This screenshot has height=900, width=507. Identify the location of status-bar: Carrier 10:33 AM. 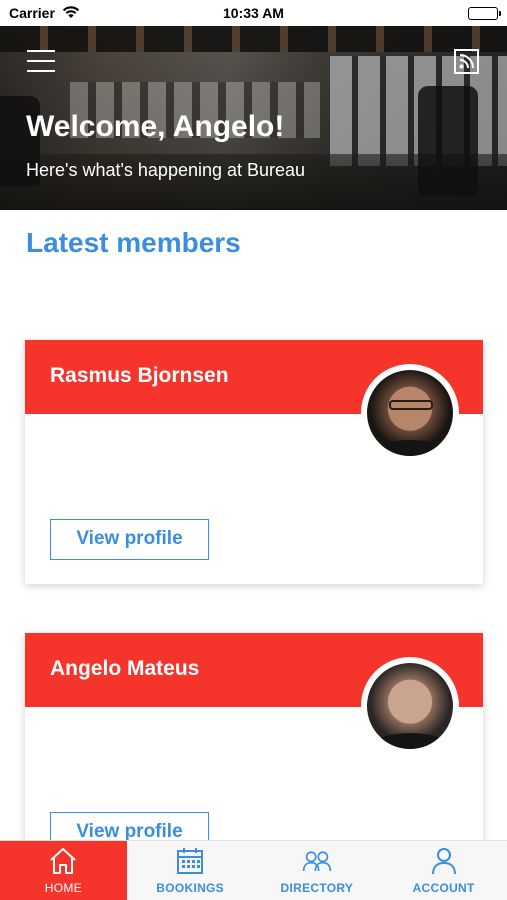
(253, 13).